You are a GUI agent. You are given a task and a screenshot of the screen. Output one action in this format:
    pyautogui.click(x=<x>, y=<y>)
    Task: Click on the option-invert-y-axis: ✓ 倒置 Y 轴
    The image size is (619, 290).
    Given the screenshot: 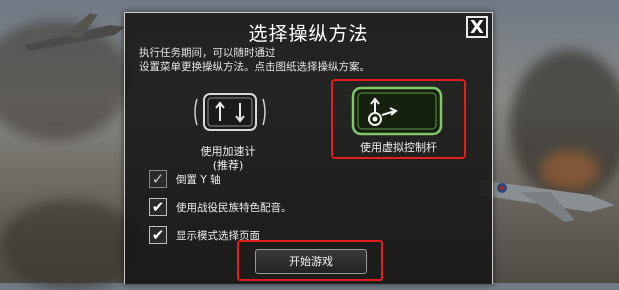 What is the action you would take?
    pyautogui.click(x=220, y=179)
    